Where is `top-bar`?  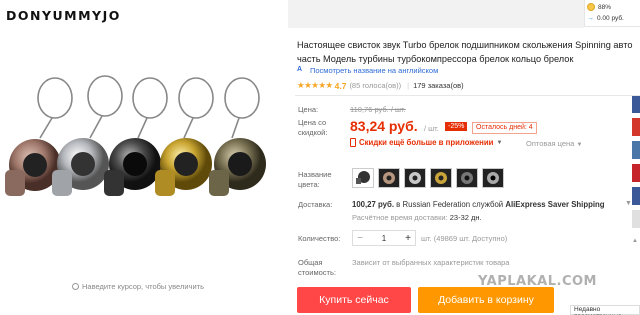 top-bar is located at coordinates (436, 14).